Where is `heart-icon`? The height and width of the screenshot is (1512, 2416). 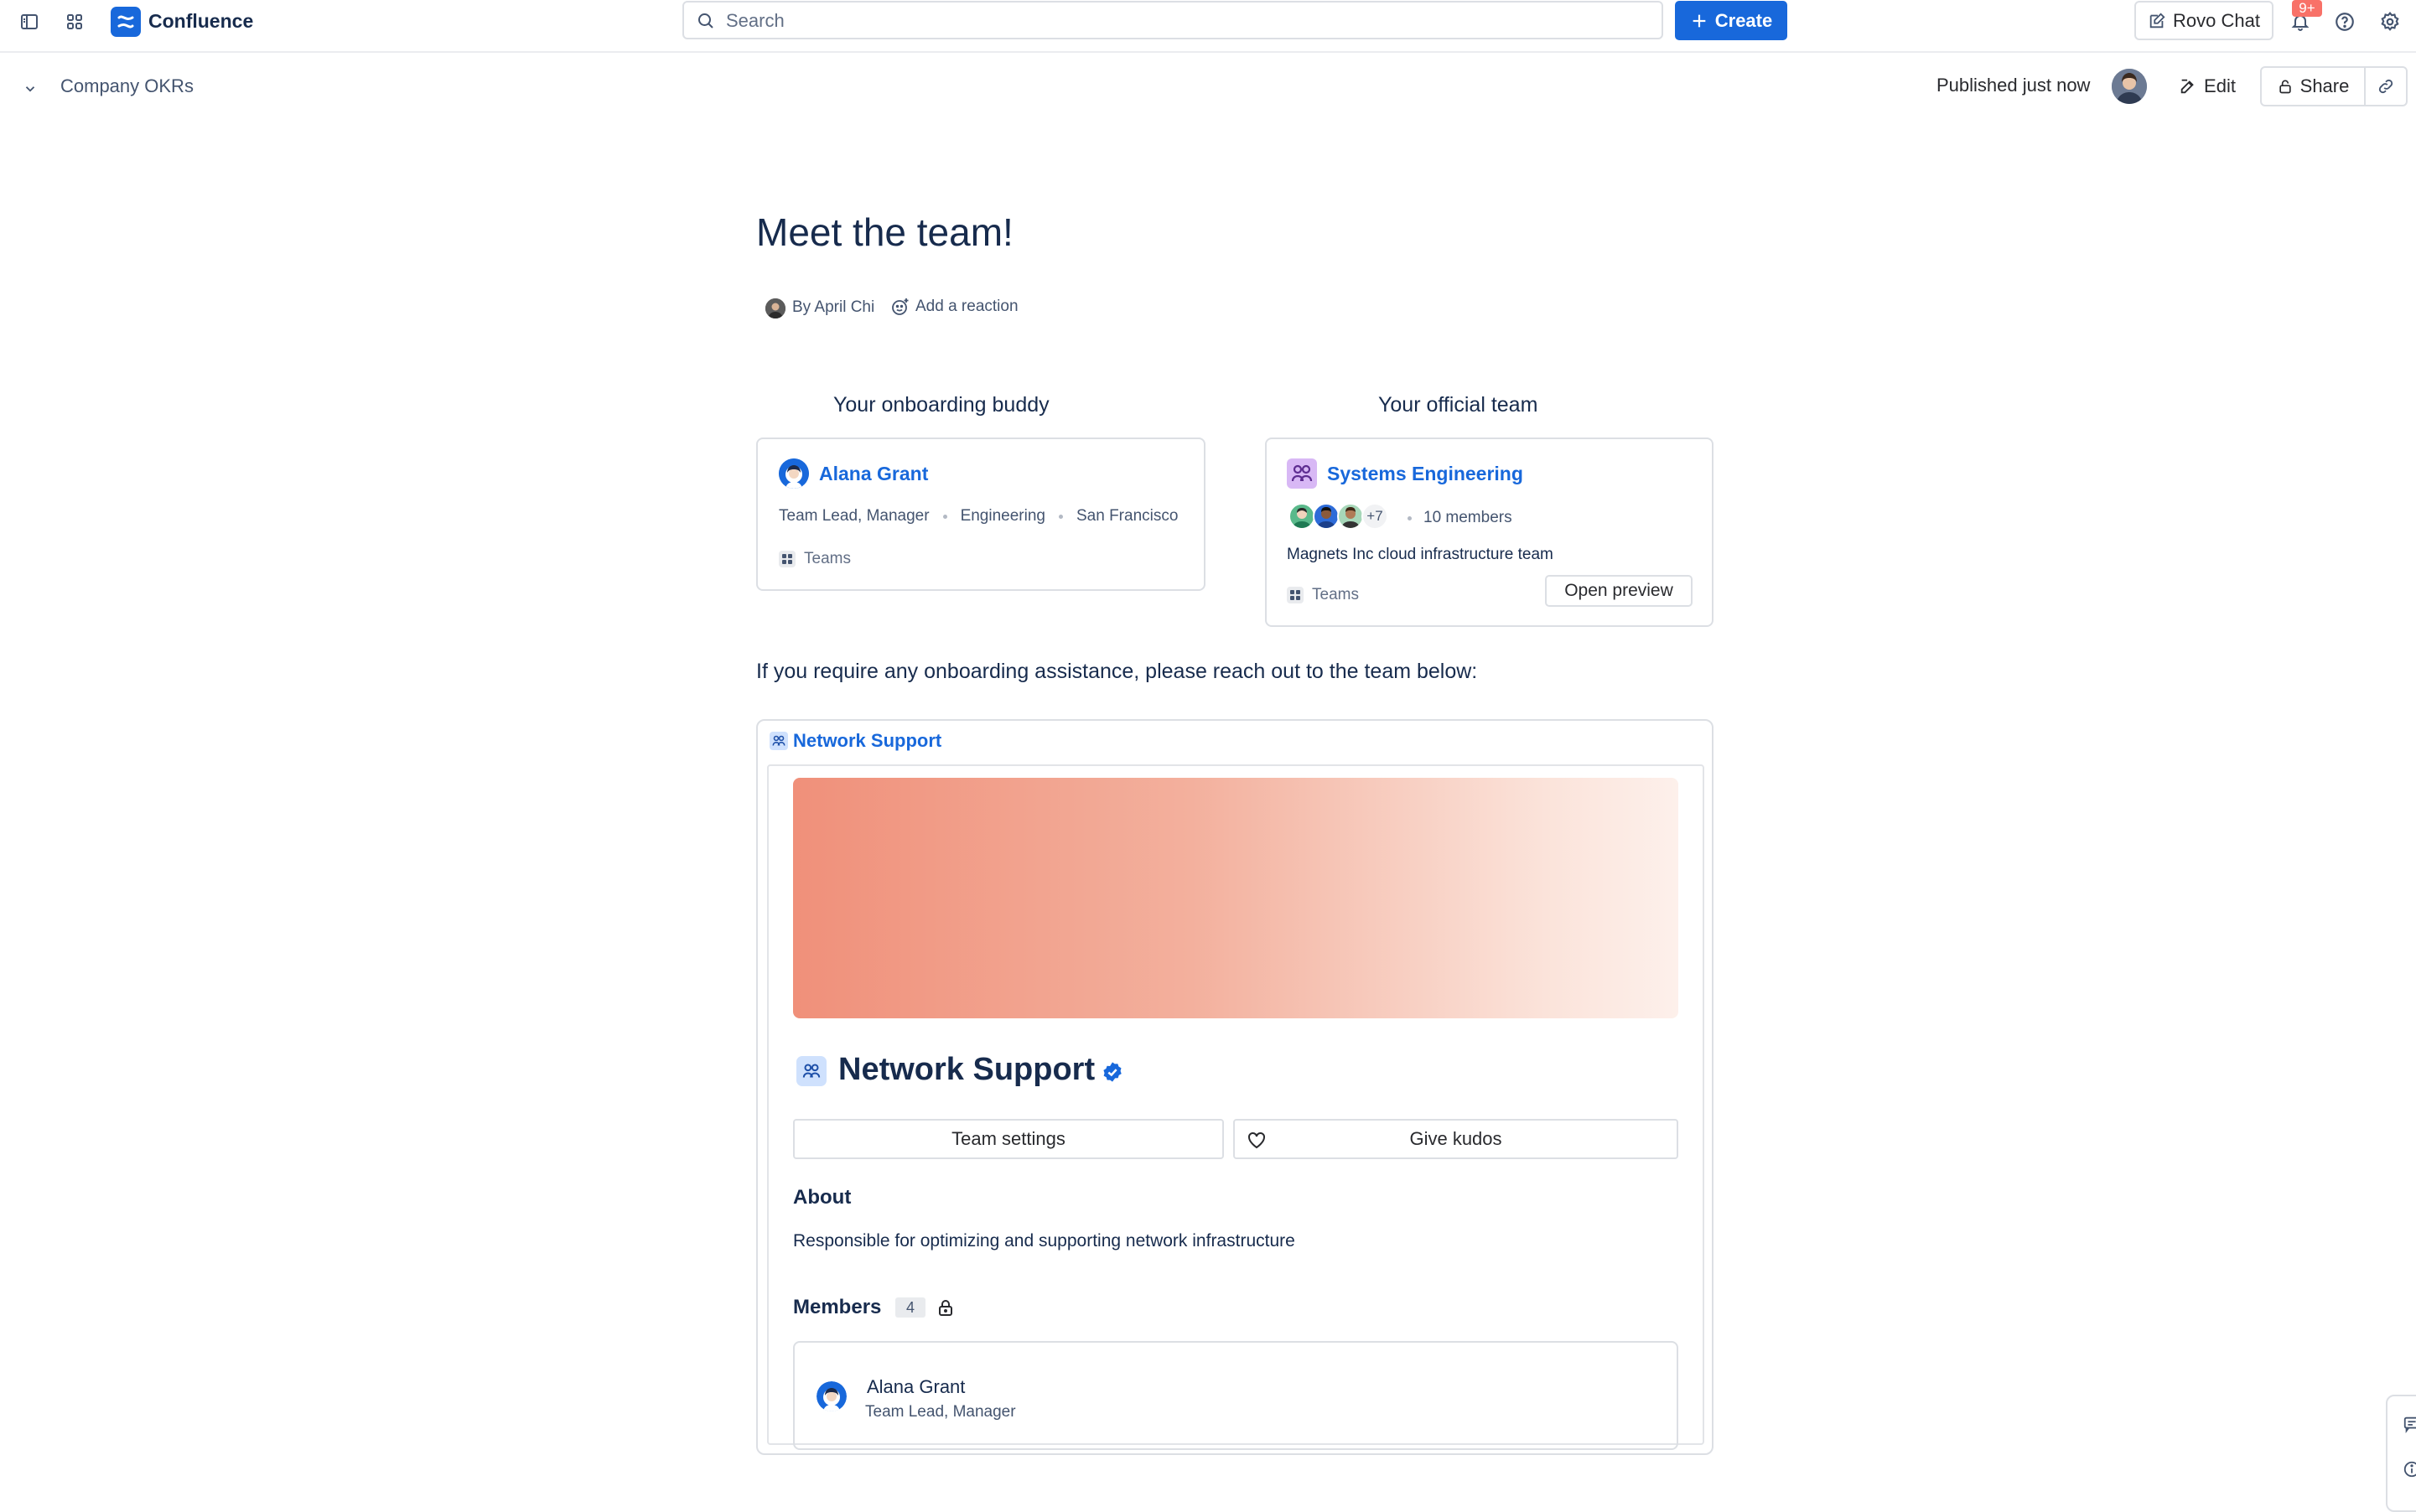 heart-icon is located at coordinates (1257, 1140).